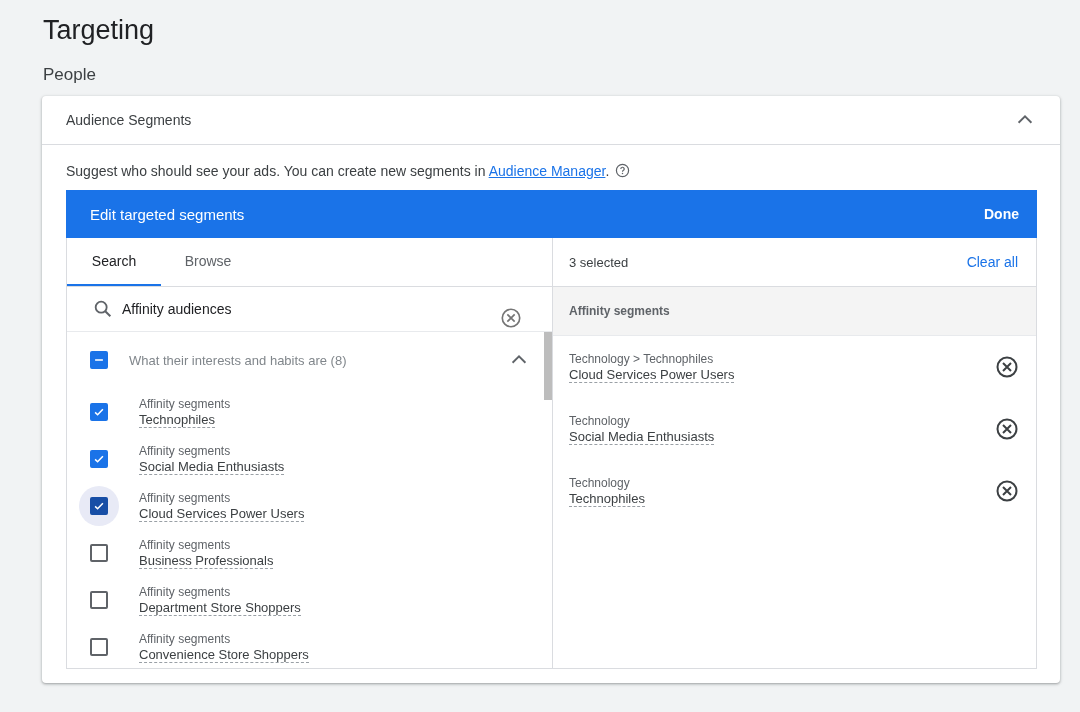 Image resolution: width=1080 pixels, height=712 pixels. I want to click on audience-manager-link: Audience Manager, so click(547, 170).